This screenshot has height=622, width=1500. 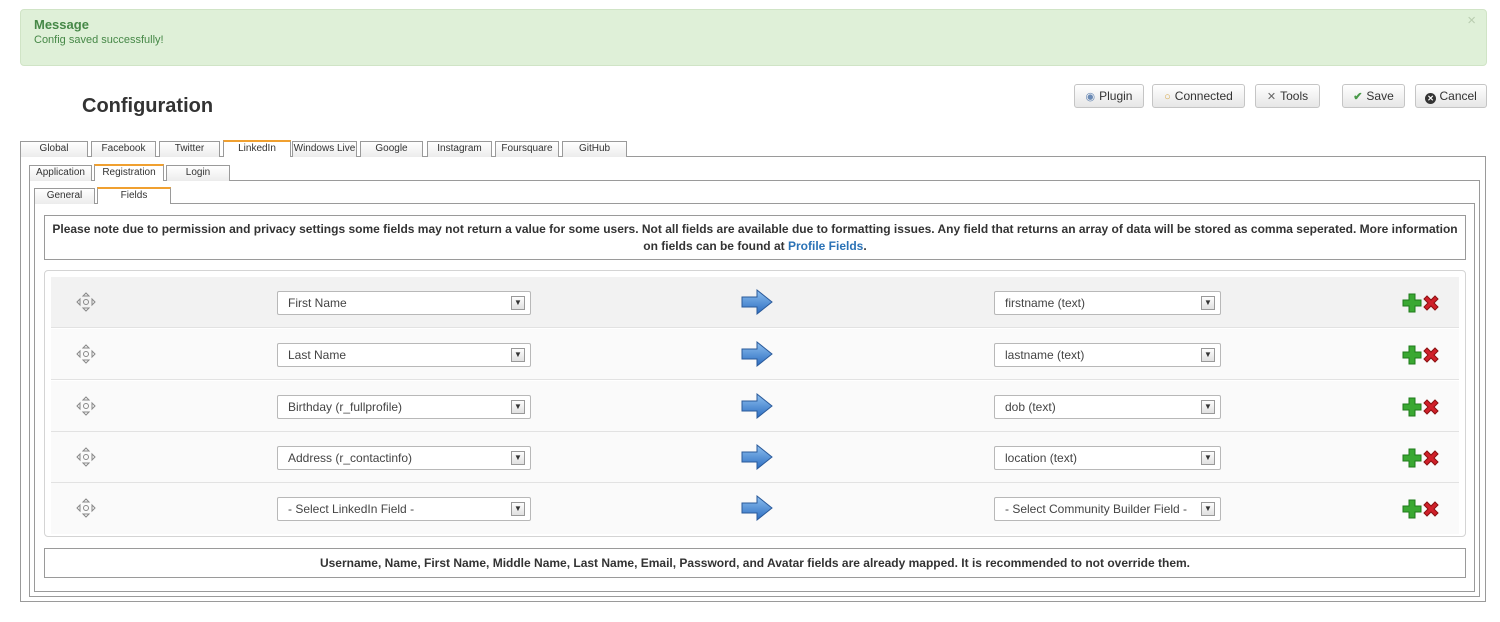 What do you see at coordinates (459, 149) in the screenshot?
I see `tab-instagram: Instagram` at bounding box center [459, 149].